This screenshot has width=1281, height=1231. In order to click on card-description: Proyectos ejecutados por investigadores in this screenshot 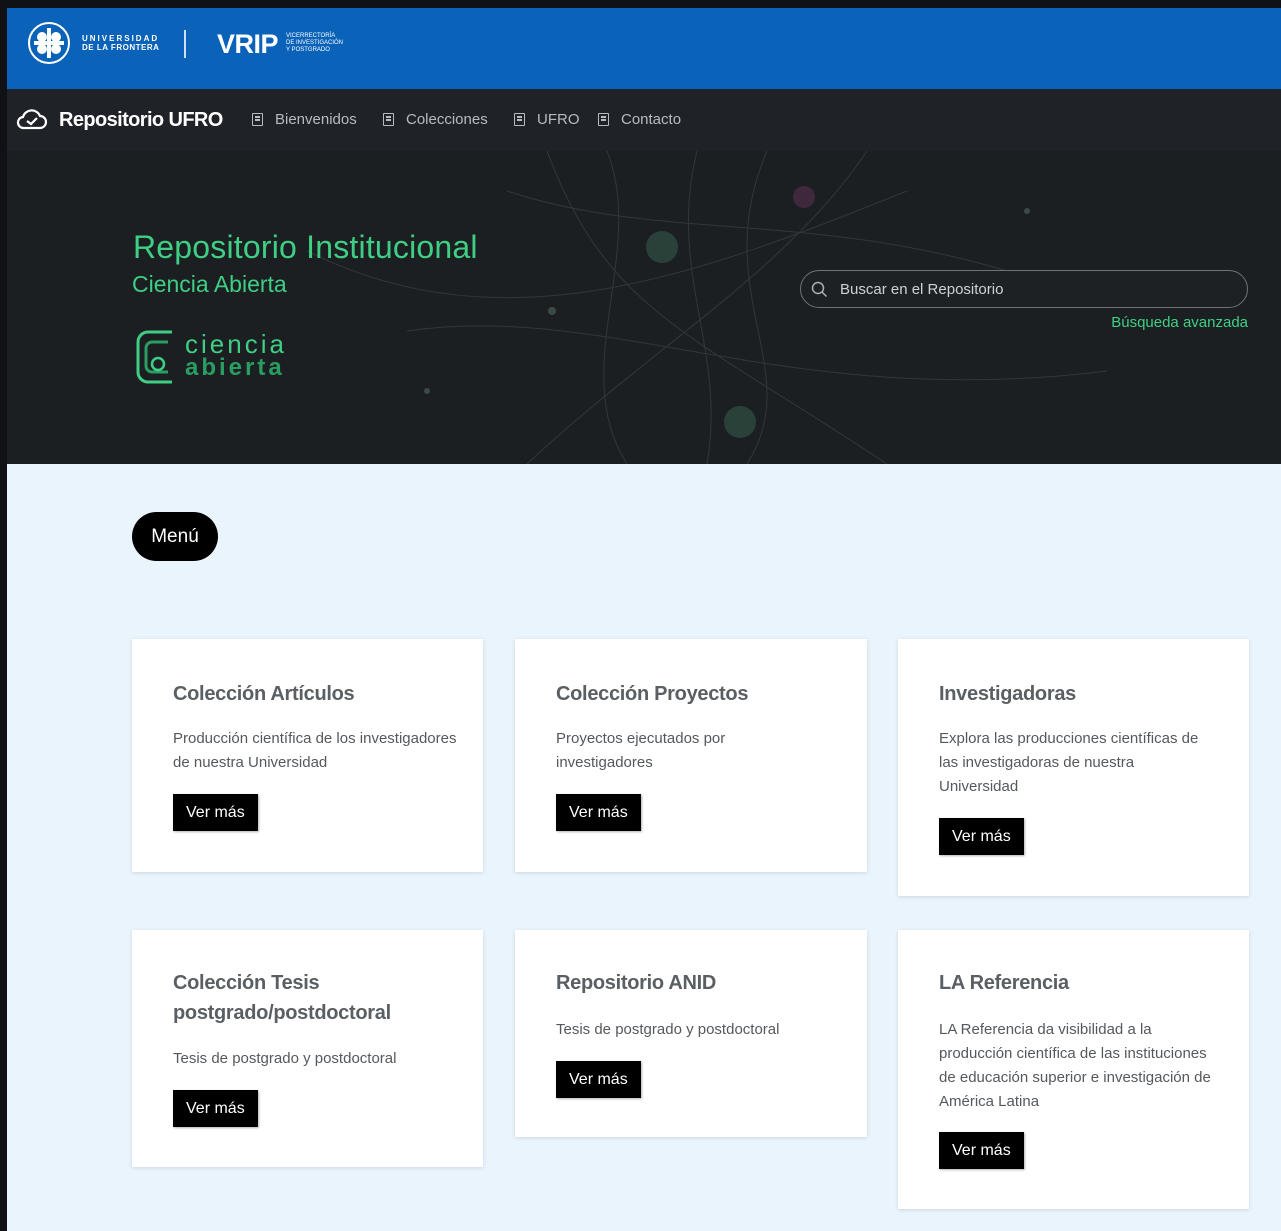, I will do `click(641, 750)`.